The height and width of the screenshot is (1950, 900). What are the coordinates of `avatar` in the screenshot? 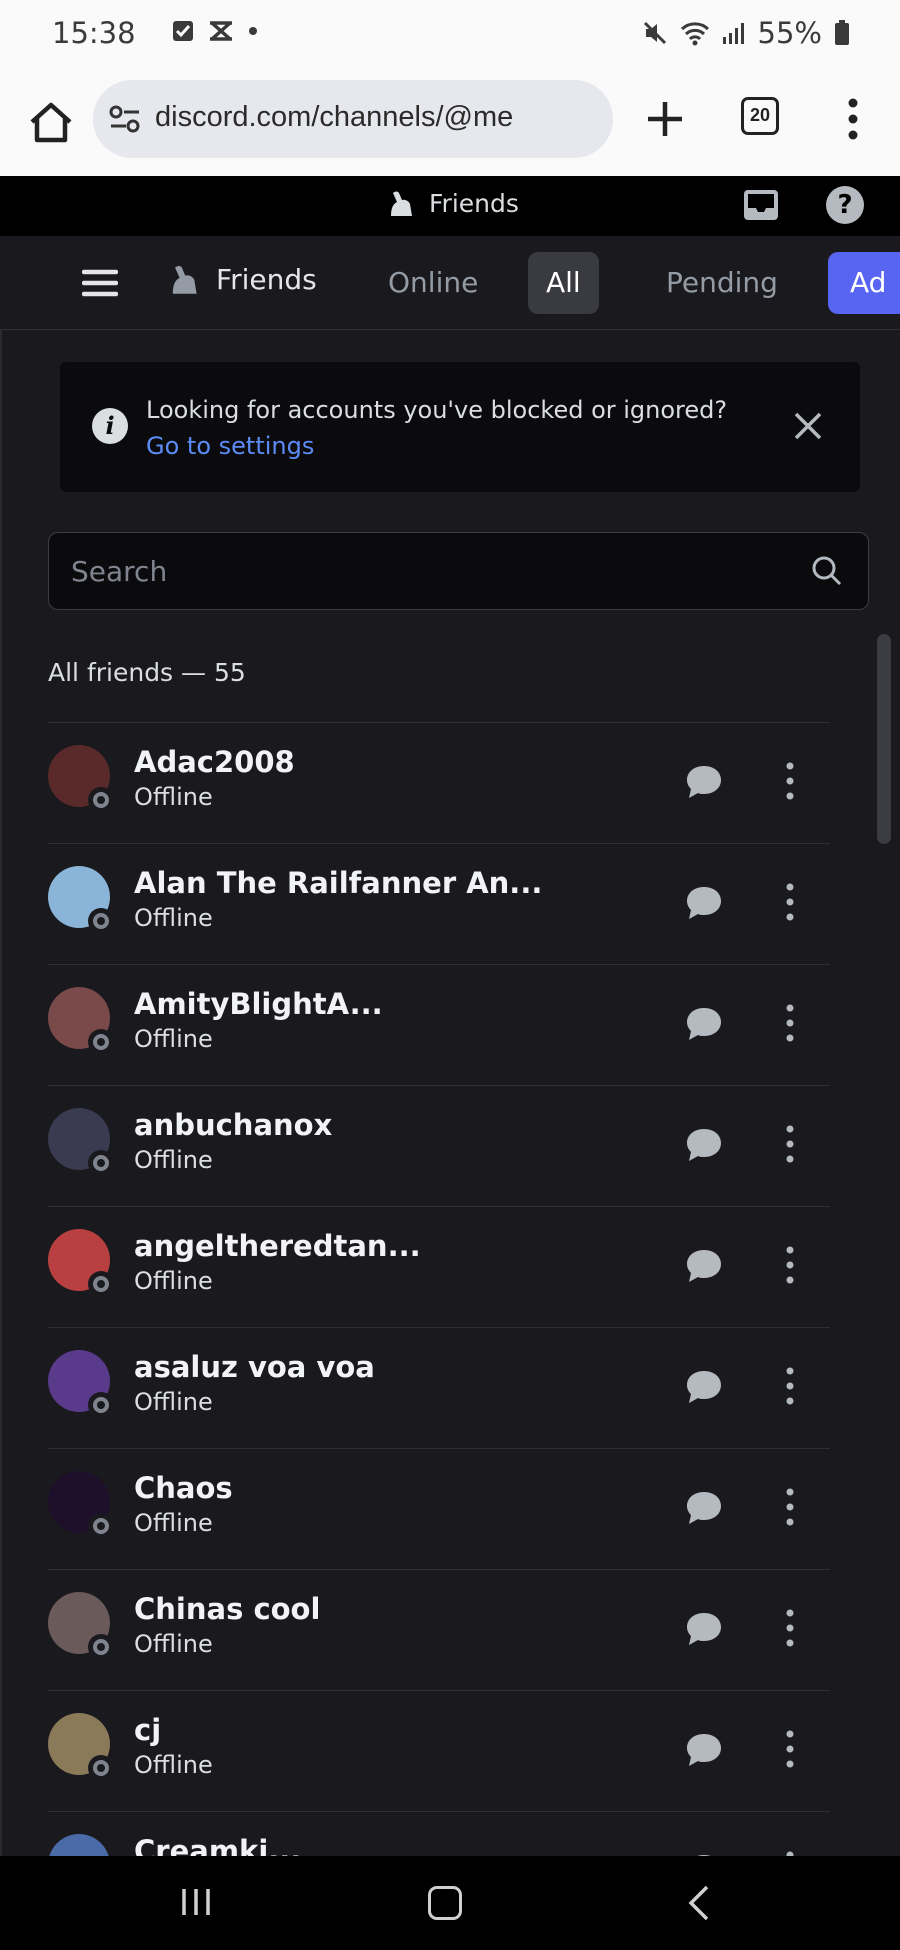 It's located at (79, 1845).